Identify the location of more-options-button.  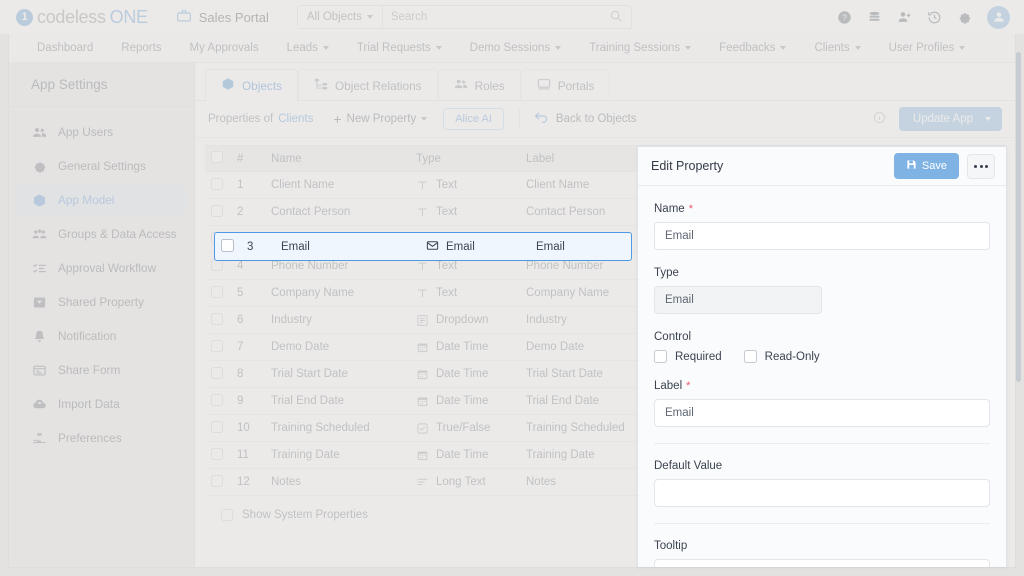
(981, 166).